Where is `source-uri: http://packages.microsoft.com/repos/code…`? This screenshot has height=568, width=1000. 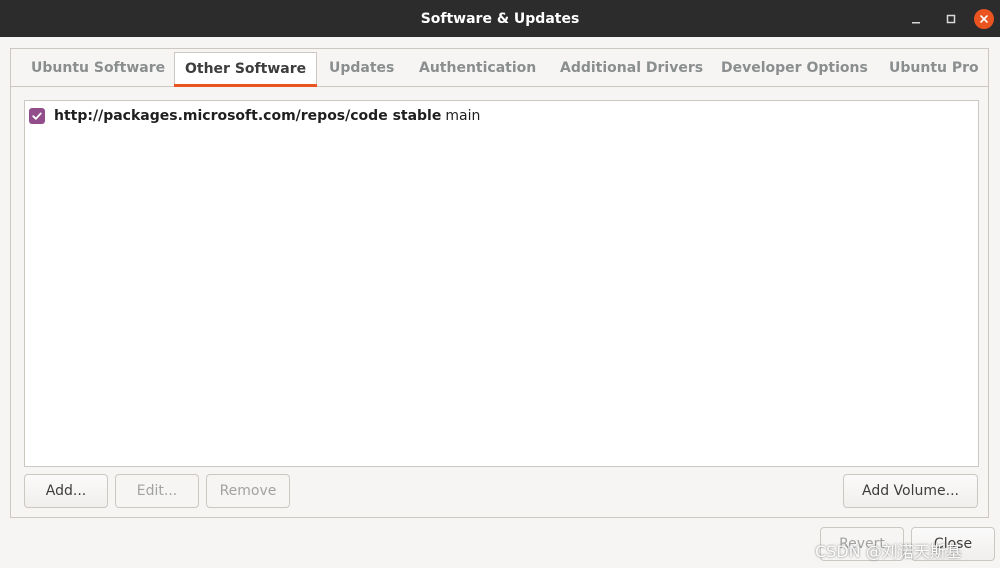
source-uri: http://packages.microsoft.com/repos/code… is located at coordinates (248, 116).